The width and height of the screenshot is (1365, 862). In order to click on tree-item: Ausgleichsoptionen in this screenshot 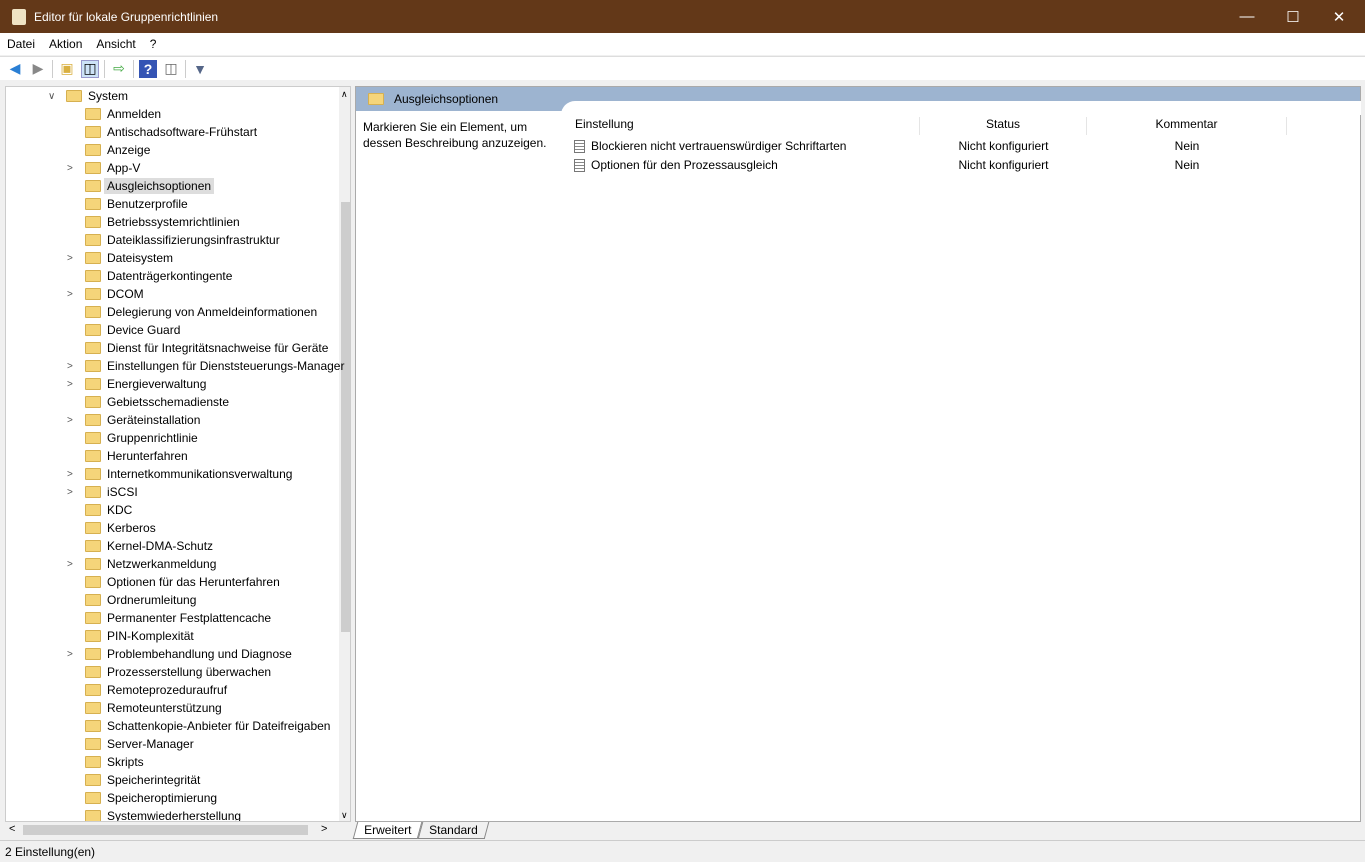, I will do `click(142, 186)`.